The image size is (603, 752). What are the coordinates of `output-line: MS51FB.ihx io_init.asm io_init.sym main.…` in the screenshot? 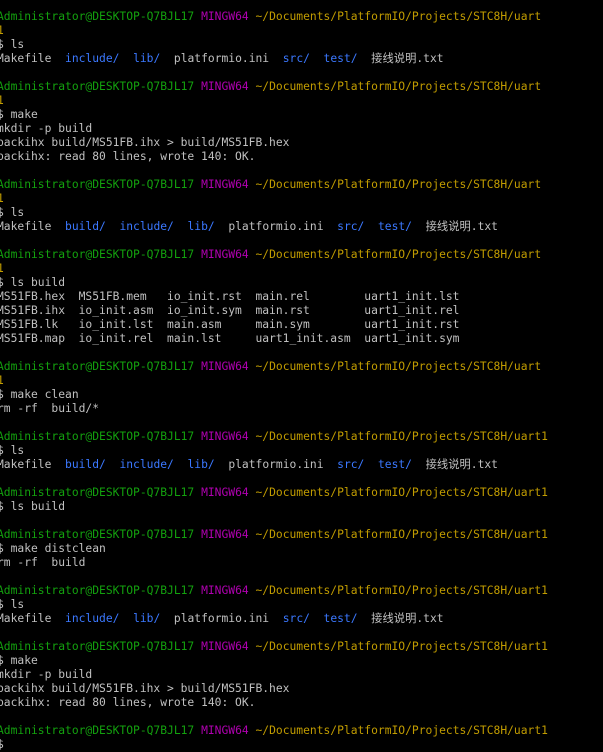 It's located at (230, 310).